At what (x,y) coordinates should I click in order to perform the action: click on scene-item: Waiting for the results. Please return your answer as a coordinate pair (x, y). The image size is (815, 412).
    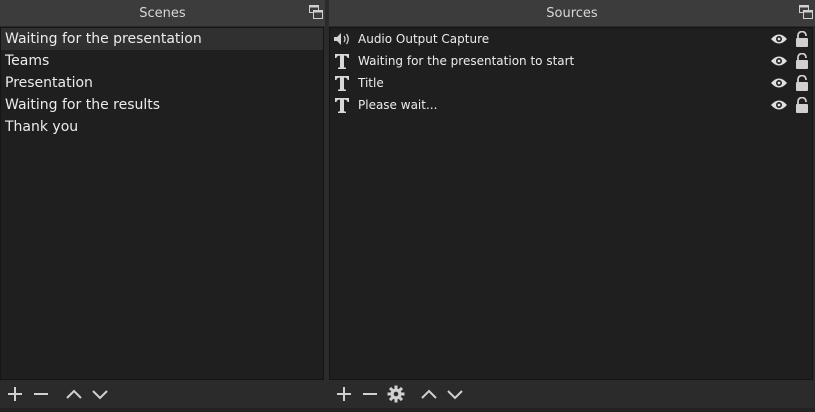
    Looking at the image, I should click on (162, 105).